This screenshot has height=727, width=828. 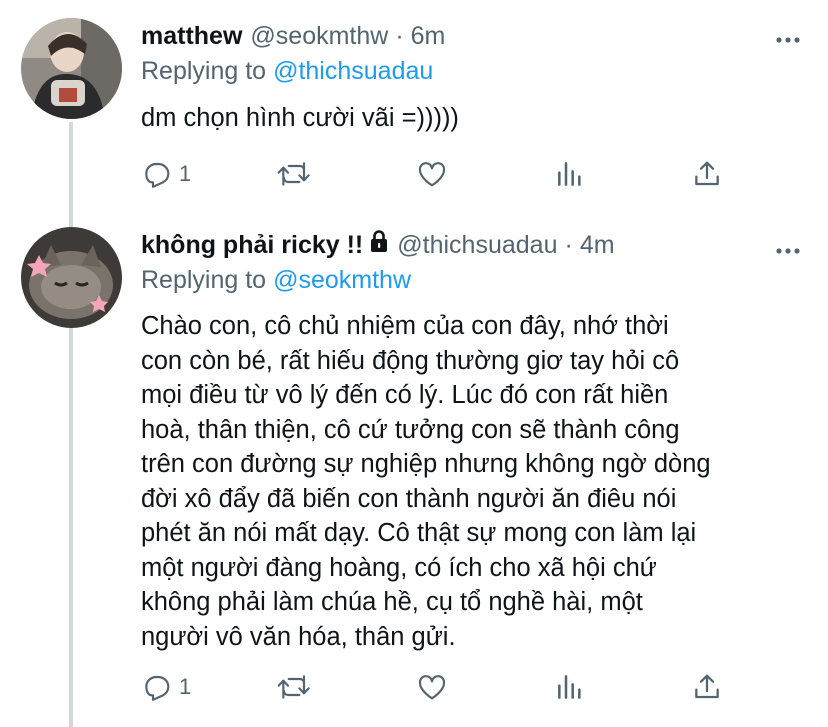 I want to click on replying-to-mention: @thichsuadau, so click(x=353, y=71).